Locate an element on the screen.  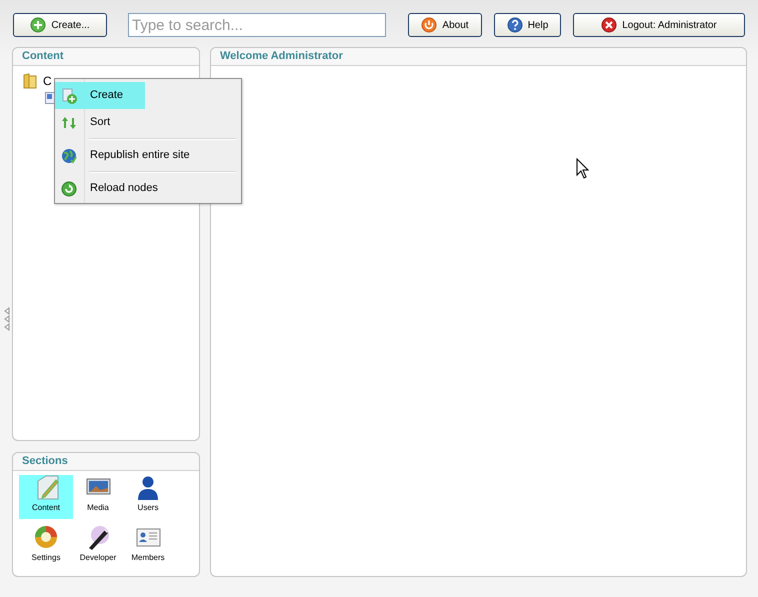
panel-title: Sections is located at coordinates (45, 462).